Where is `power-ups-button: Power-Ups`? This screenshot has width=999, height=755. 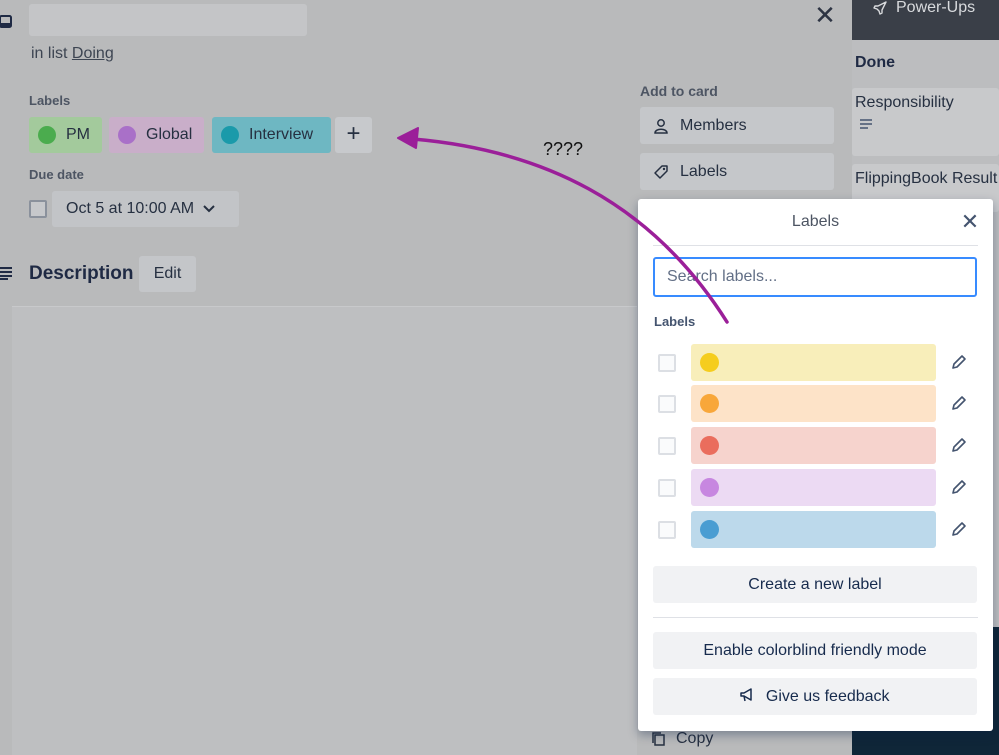 power-ups-button: Power-Ups is located at coordinates (935, 8).